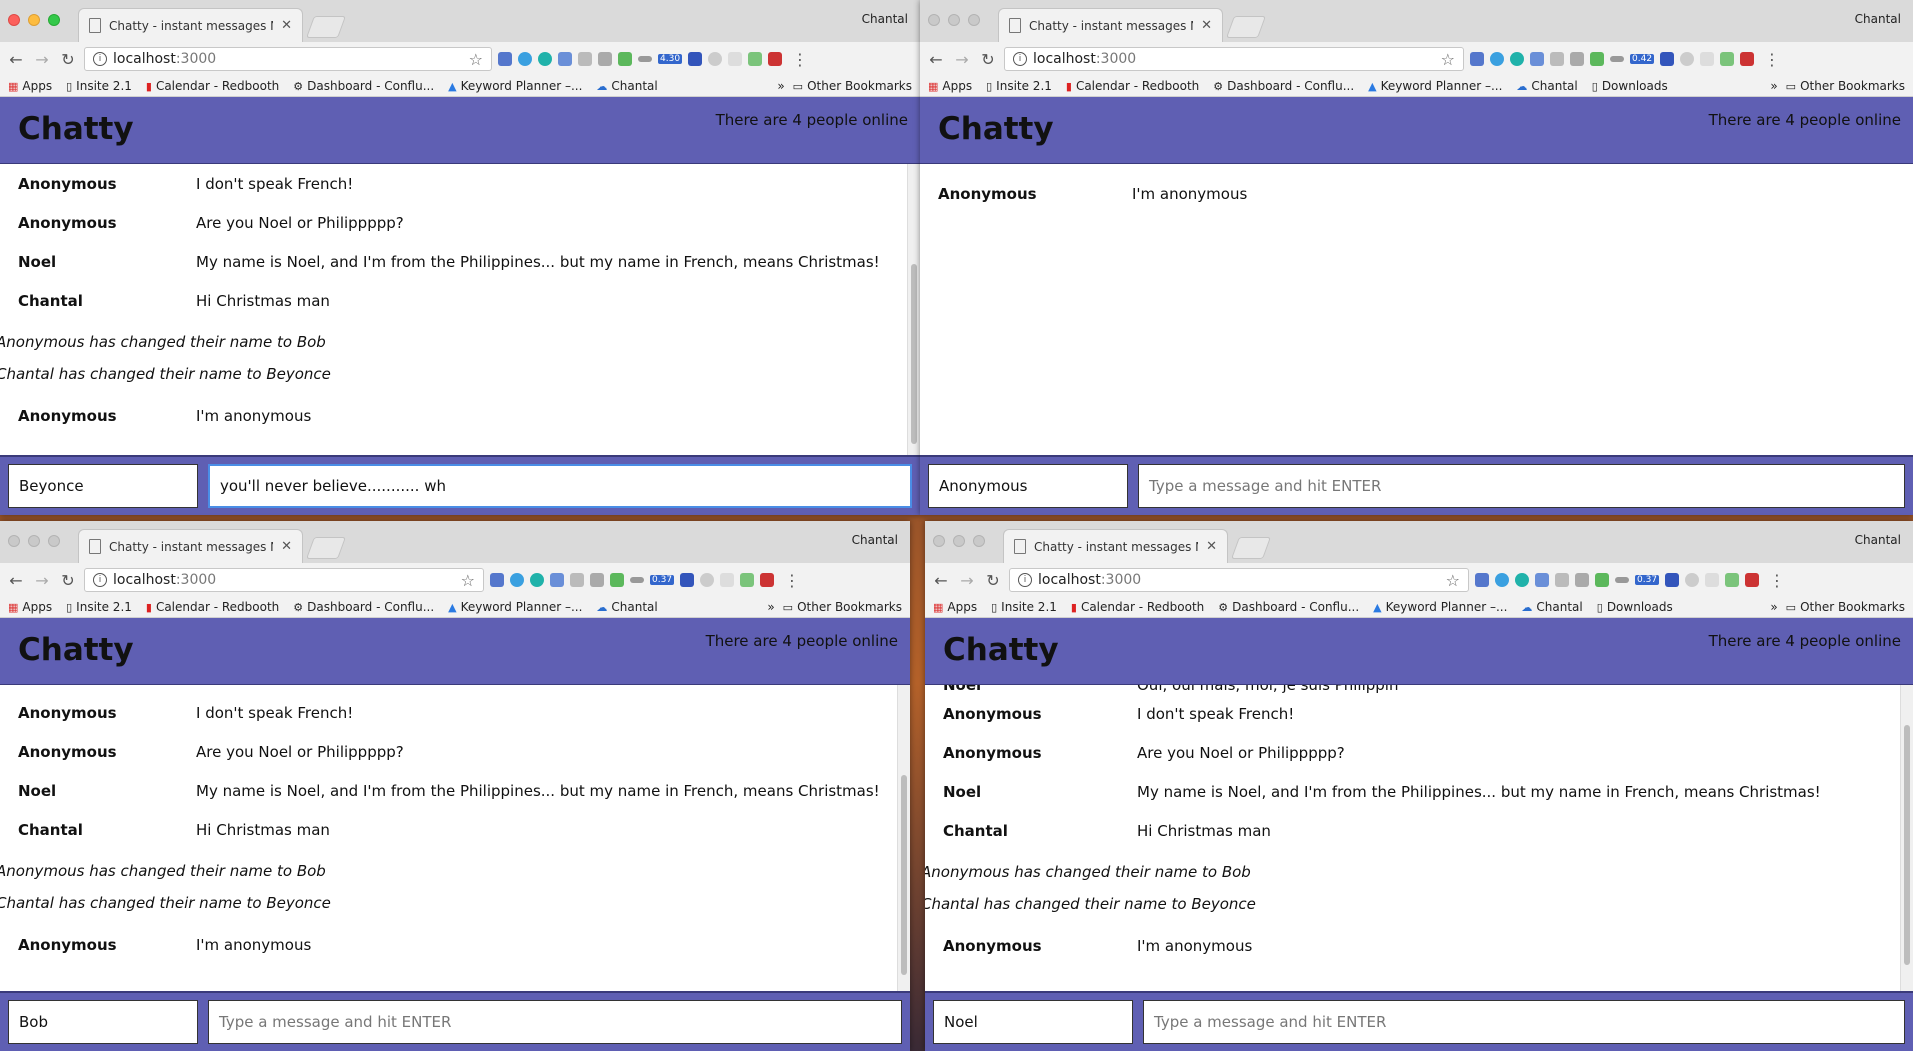  Describe the element at coordinates (103, 1022) in the screenshot. I see `username-input: Bob` at that location.